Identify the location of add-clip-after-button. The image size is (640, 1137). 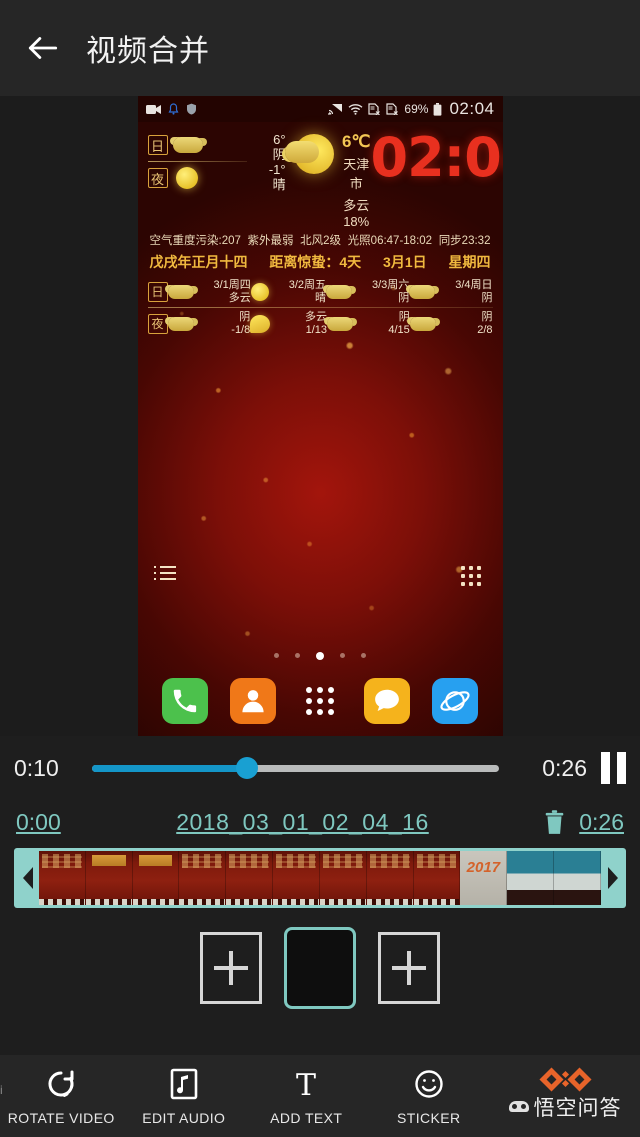
(409, 968).